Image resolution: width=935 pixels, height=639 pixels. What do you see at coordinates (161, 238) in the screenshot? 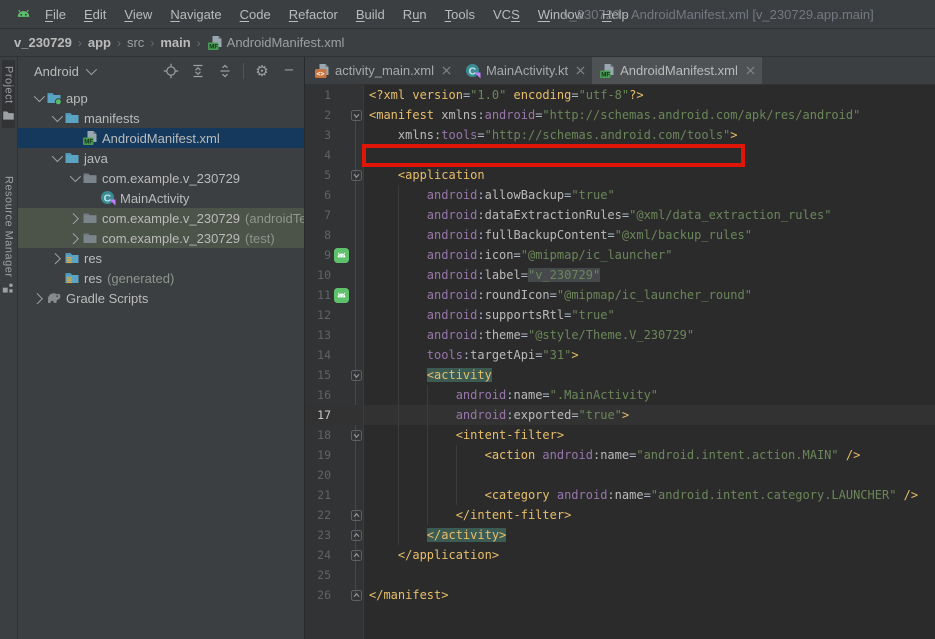
I see `tree-item-com-example-v-230729-test: com.example.v_230729 (test)` at bounding box center [161, 238].